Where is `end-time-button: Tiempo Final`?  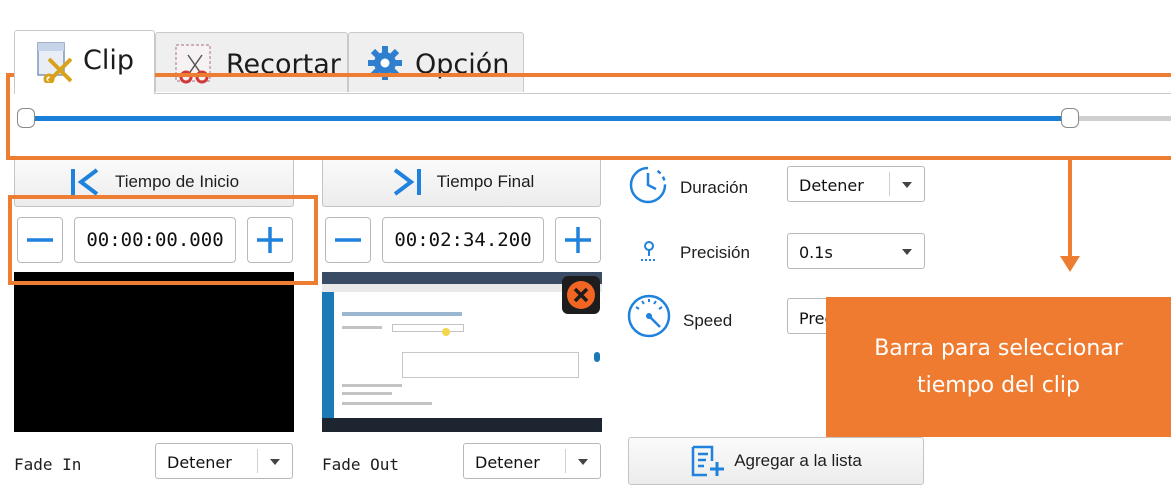 end-time-button: Tiempo Final is located at coordinates (461, 182).